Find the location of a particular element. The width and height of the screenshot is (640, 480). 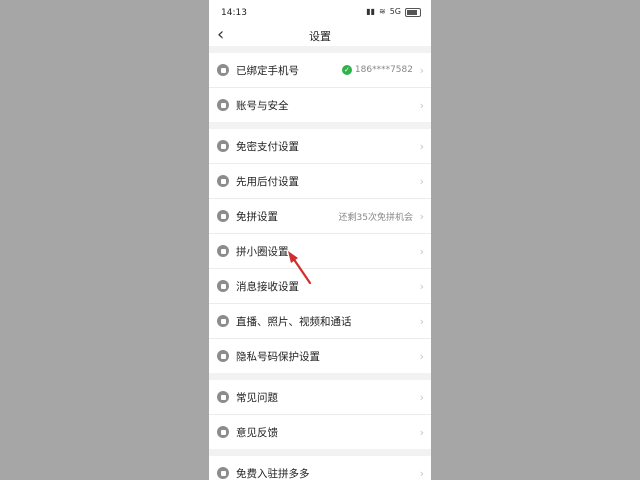

annotation-arrow is located at coordinates (300, 268).